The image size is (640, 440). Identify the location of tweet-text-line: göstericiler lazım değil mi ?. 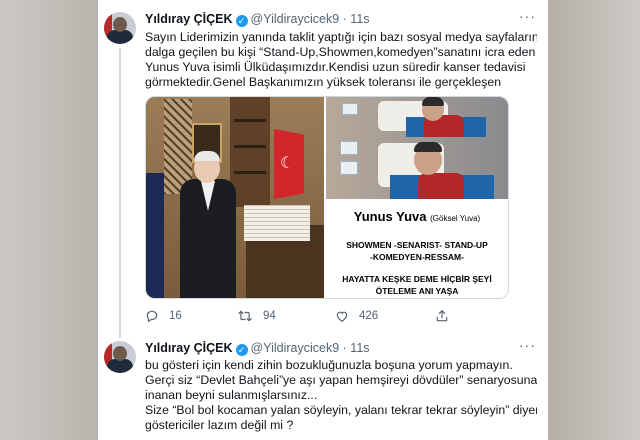
(219, 425).